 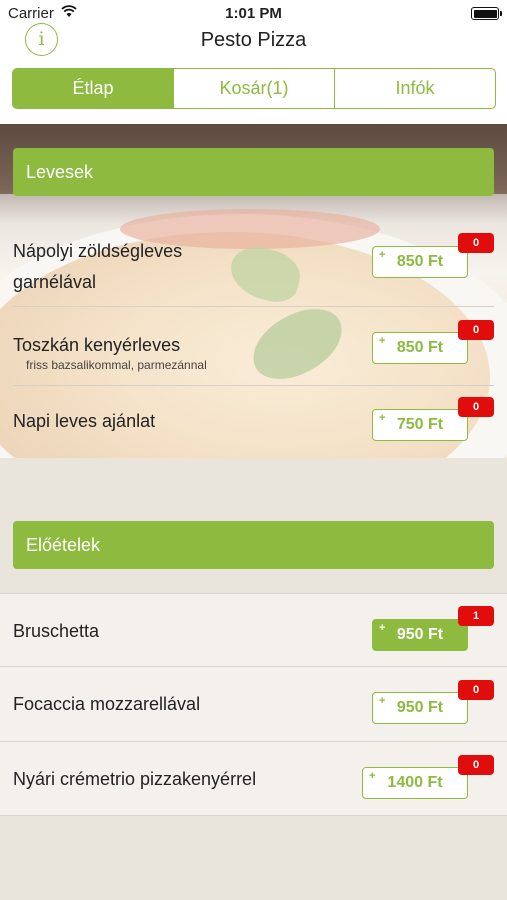 I want to click on list-item: Napi leves ajánlat + 750 Ft 0, so click(x=253, y=422).